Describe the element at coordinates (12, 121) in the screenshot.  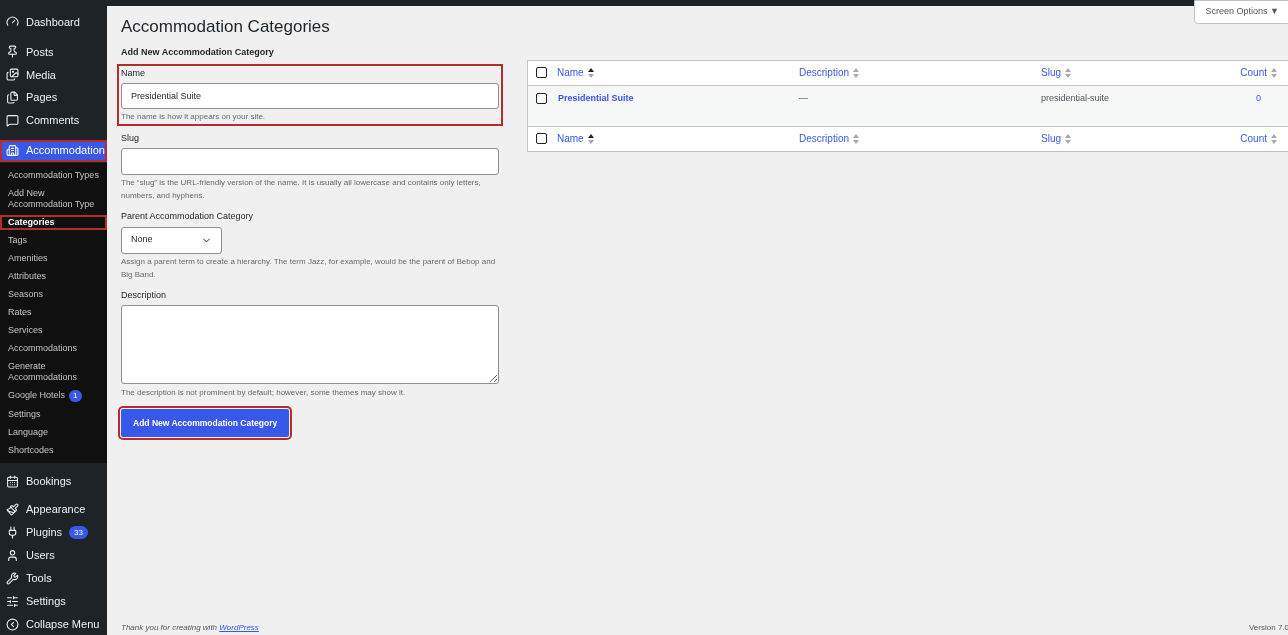
I see `speech-bubble-icon` at that location.